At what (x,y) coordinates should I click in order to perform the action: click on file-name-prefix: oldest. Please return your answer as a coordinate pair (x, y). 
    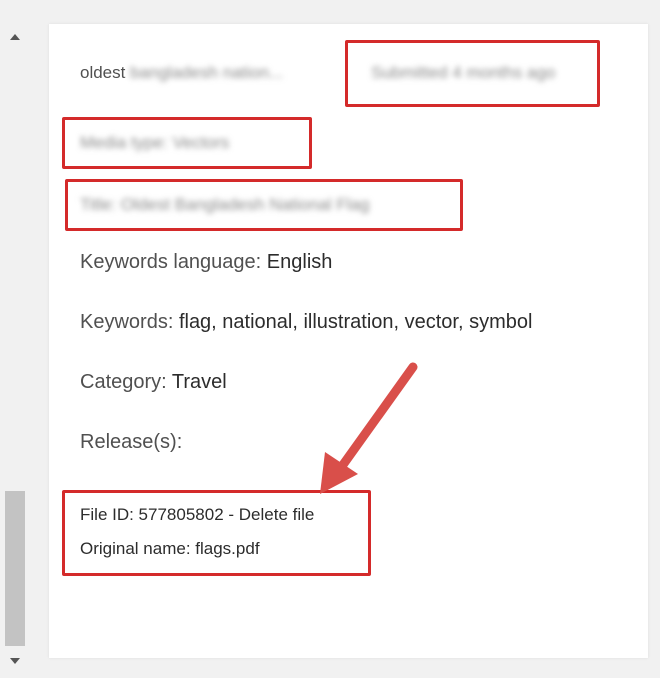
    Looking at the image, I should click on (103, 72).